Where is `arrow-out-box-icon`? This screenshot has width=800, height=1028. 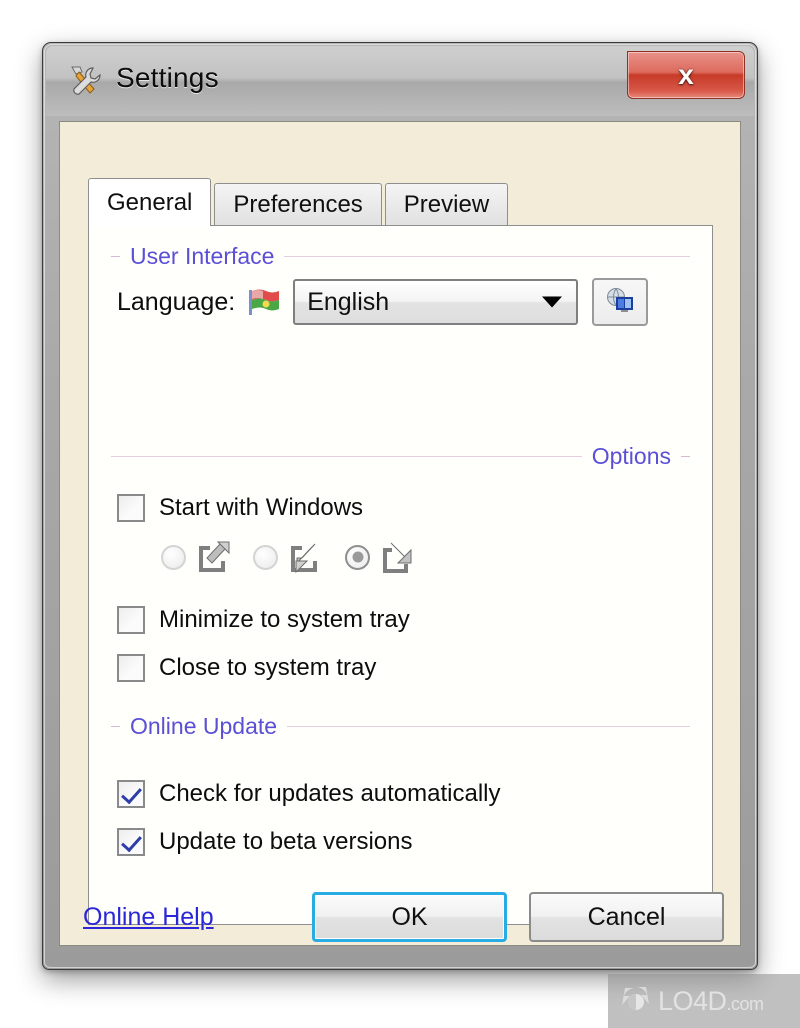 arrow-out-box-icon is located at coordinates (212, 557).